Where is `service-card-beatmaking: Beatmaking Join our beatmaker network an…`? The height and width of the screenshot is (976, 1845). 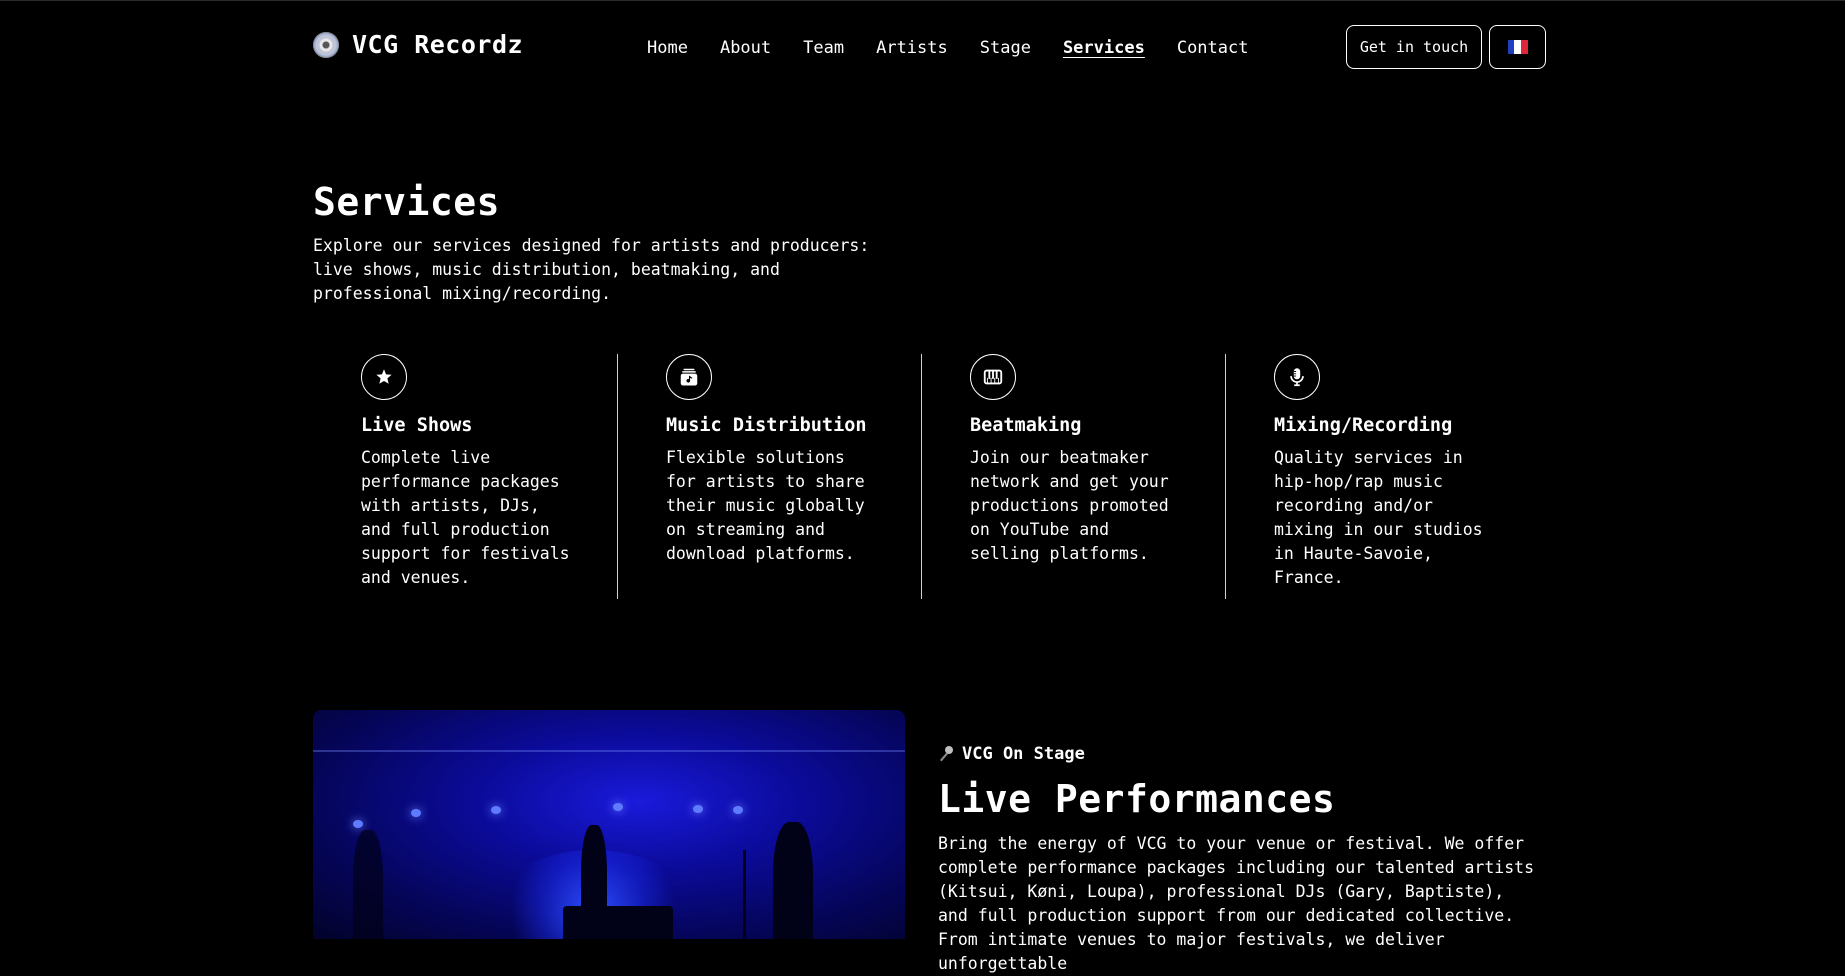
service-card-beatmaking: Beatmaking Join our beatmaker network an… is located at coordinates (1073, 476).